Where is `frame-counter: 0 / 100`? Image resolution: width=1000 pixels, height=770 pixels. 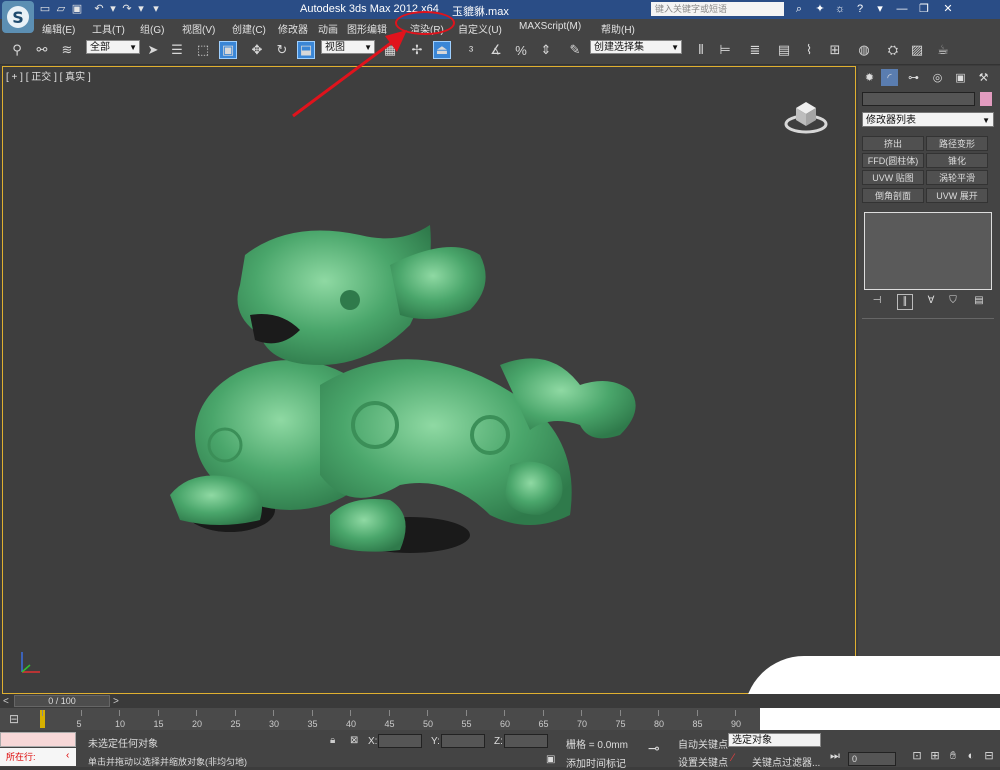 frame-counter: 0 / 100 is located at coordinates (62, 701).